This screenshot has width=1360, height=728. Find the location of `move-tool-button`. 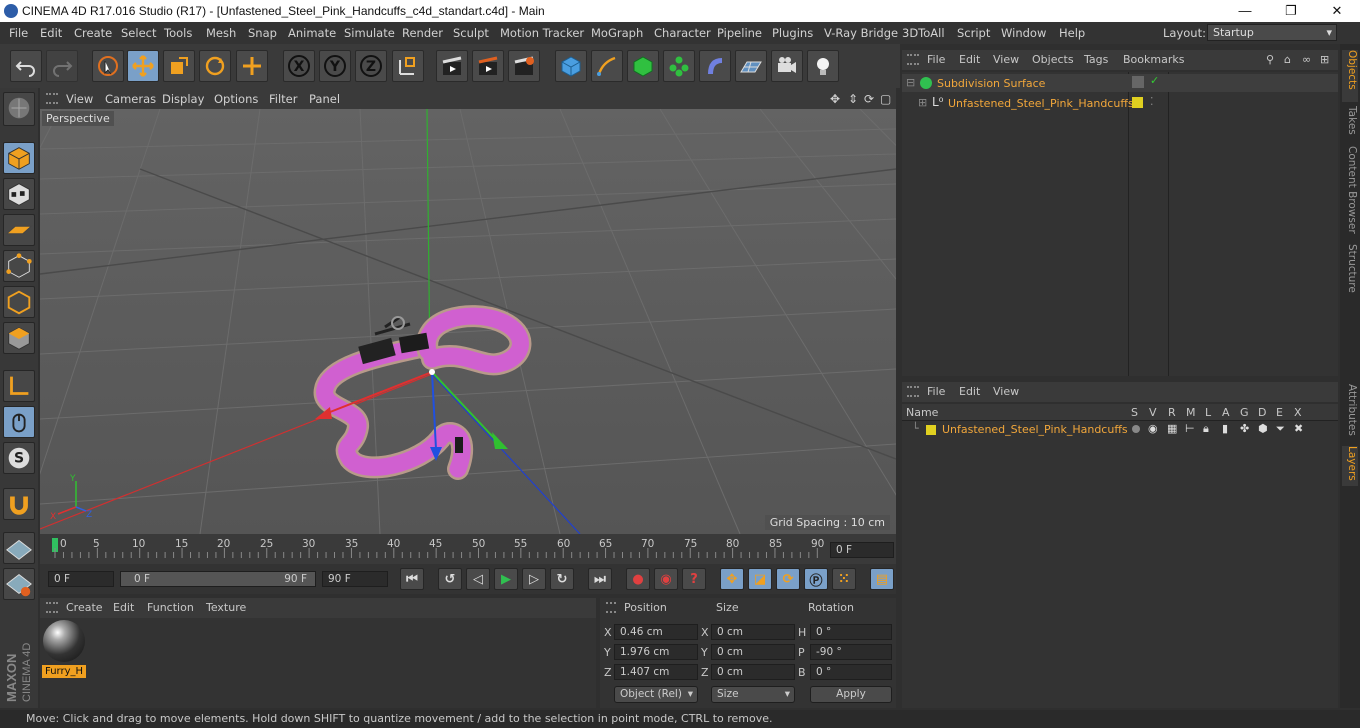

move-tool-button is located at coordinates (143, 66).